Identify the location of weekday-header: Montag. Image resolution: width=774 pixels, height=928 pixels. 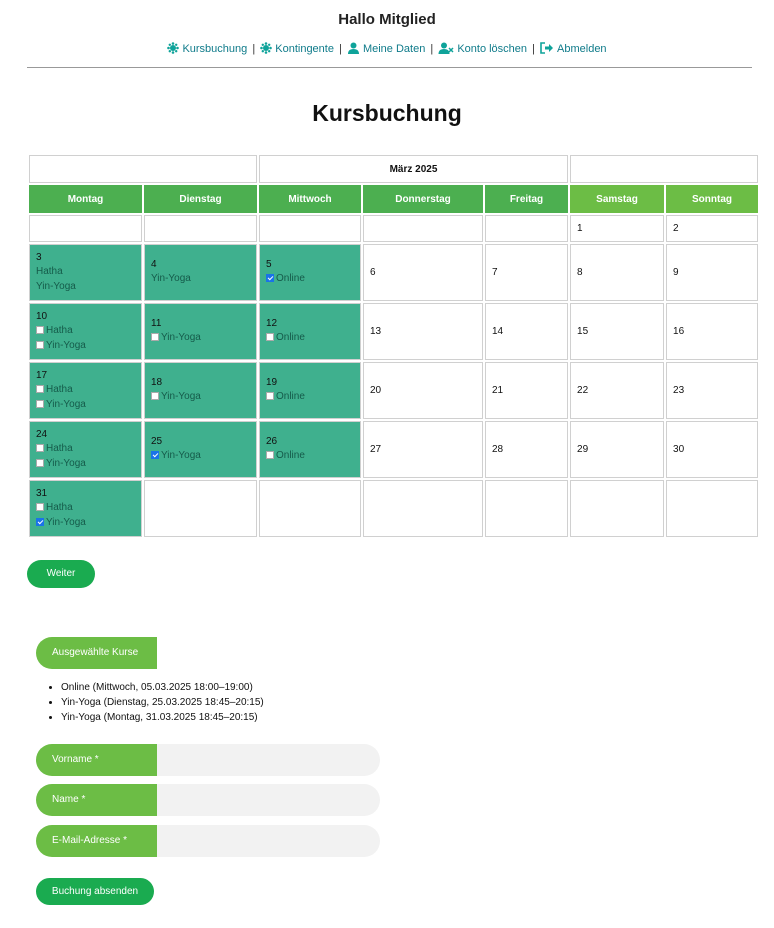
(85, 199).